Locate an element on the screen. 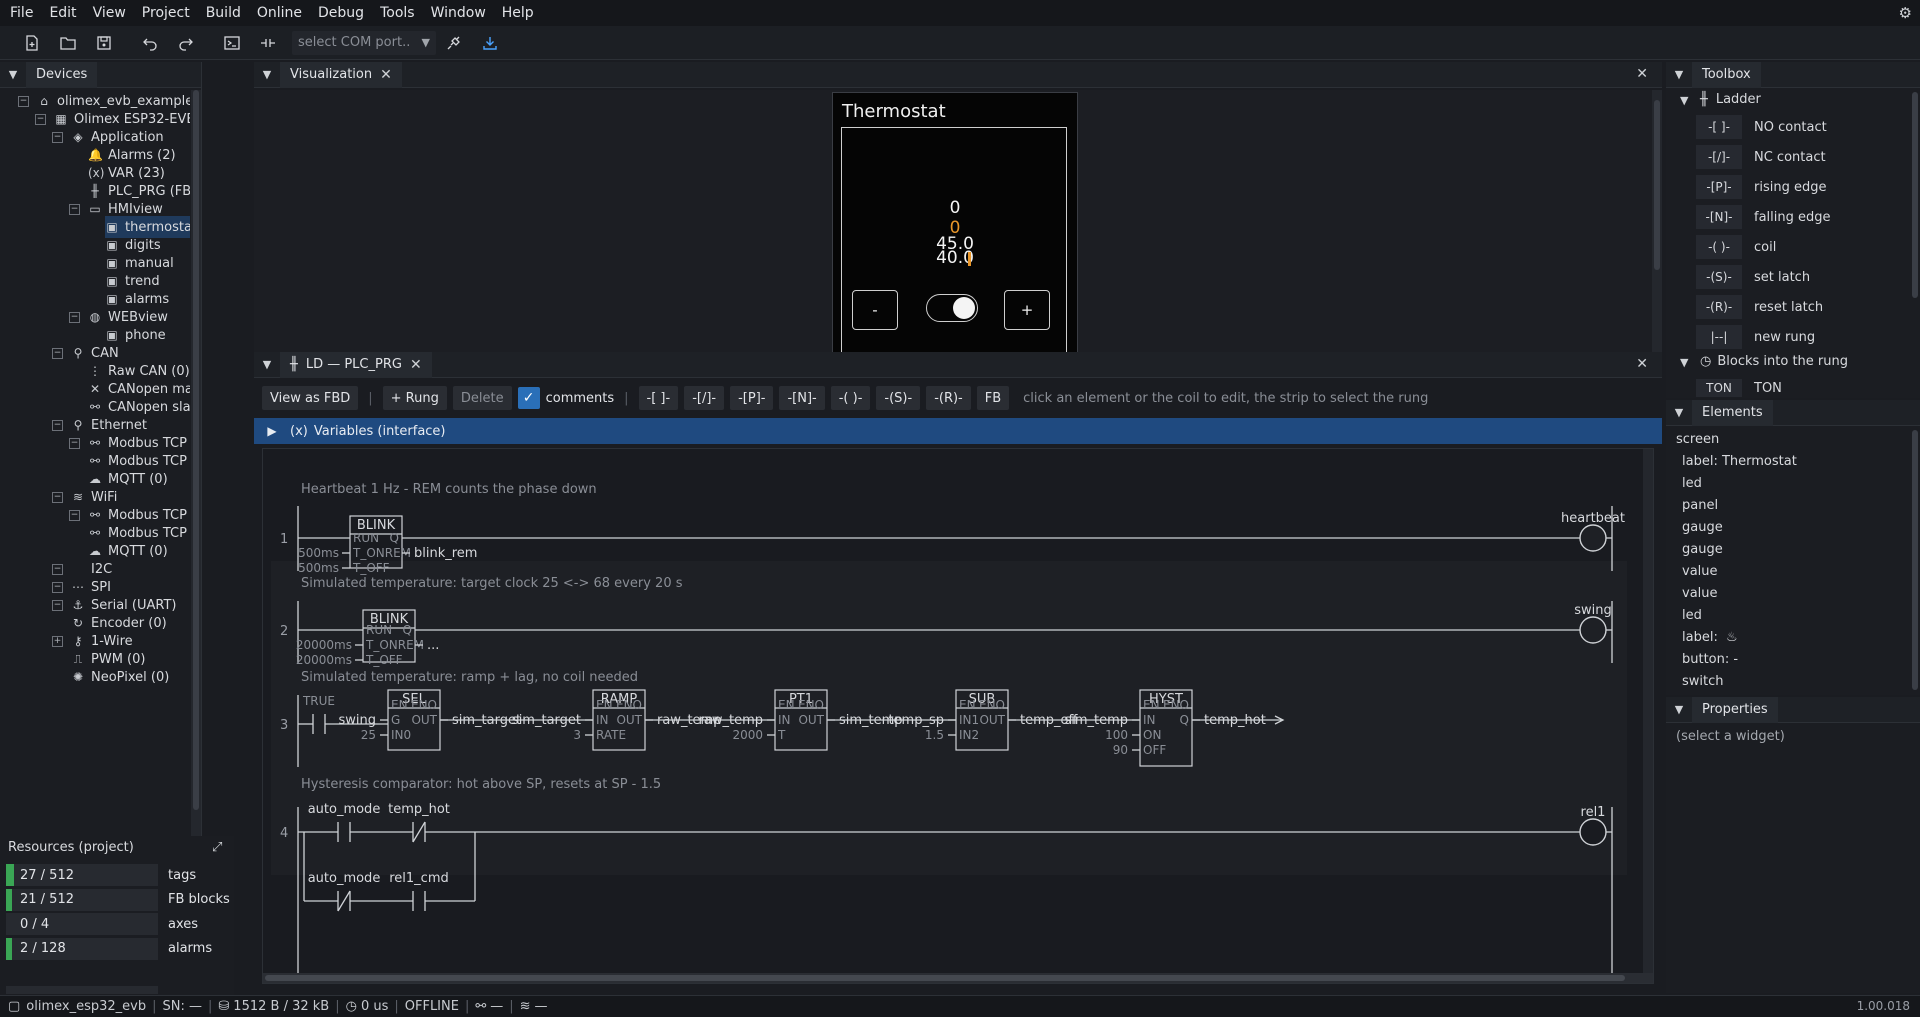  element-item: value is located at coordinates (1700, 571).